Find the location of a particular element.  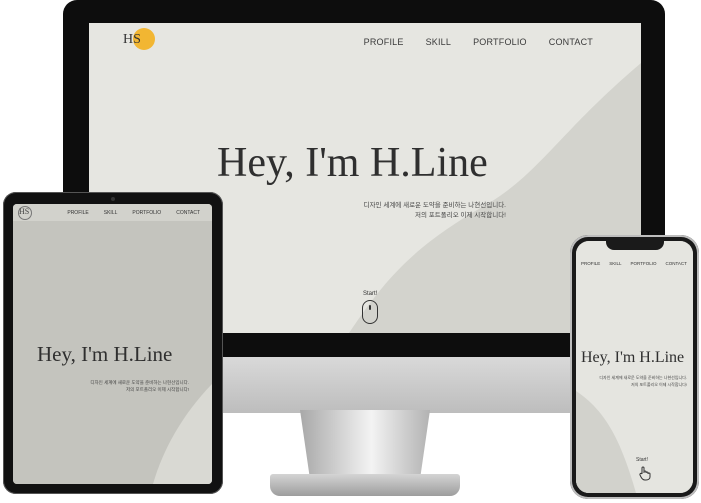

mouse-scroll-icon is located at coordinates (370, 312).